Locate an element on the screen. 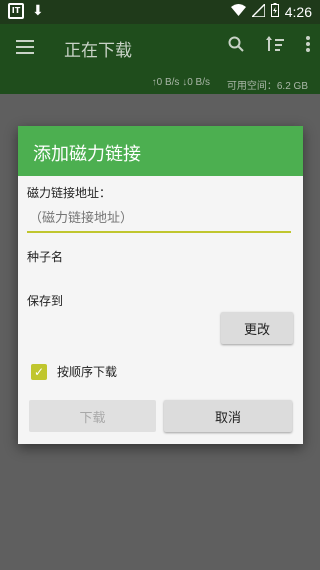 Image resolution: width=320 pixels, height=570 pixels. sort-icon is located at coordinates (275, 46).